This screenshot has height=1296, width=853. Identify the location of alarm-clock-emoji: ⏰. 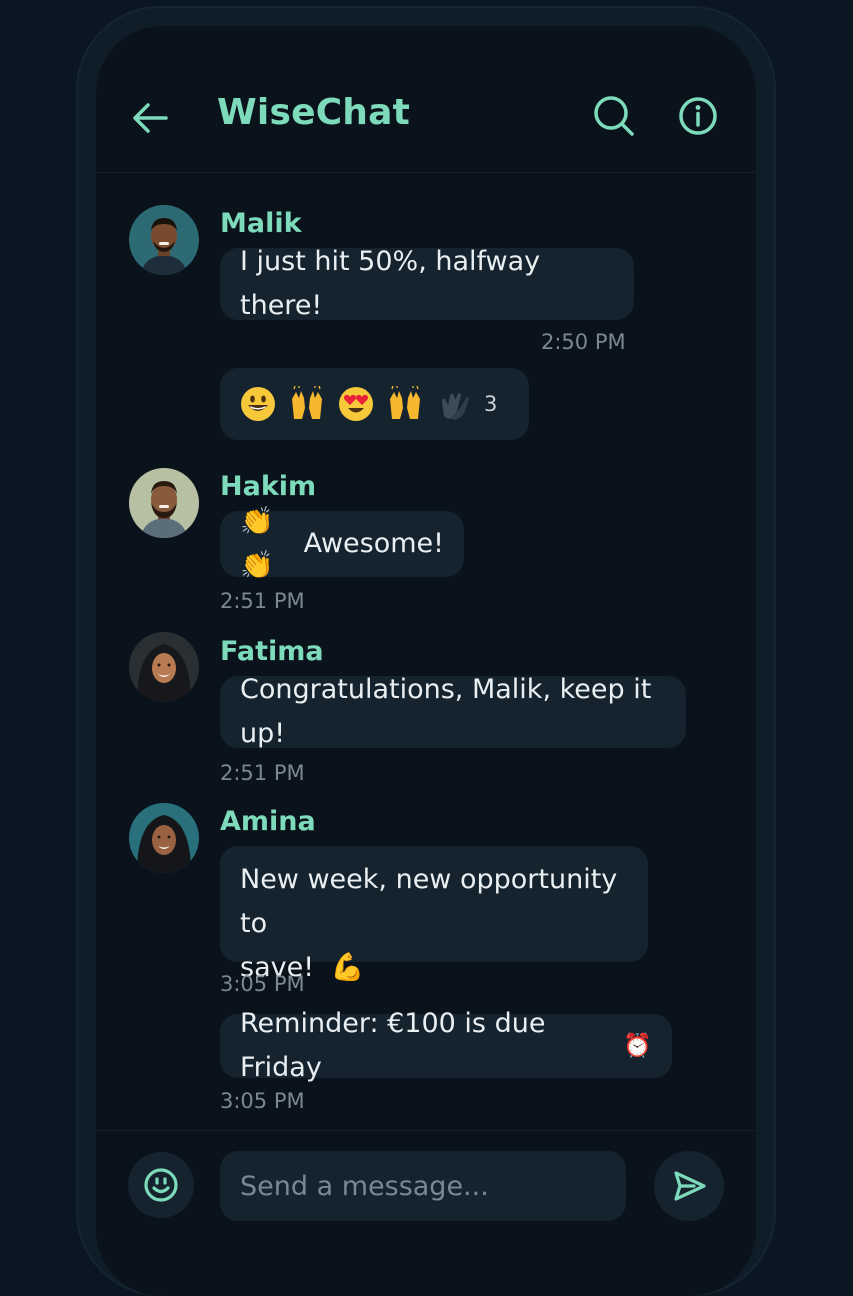
(637, 1046).